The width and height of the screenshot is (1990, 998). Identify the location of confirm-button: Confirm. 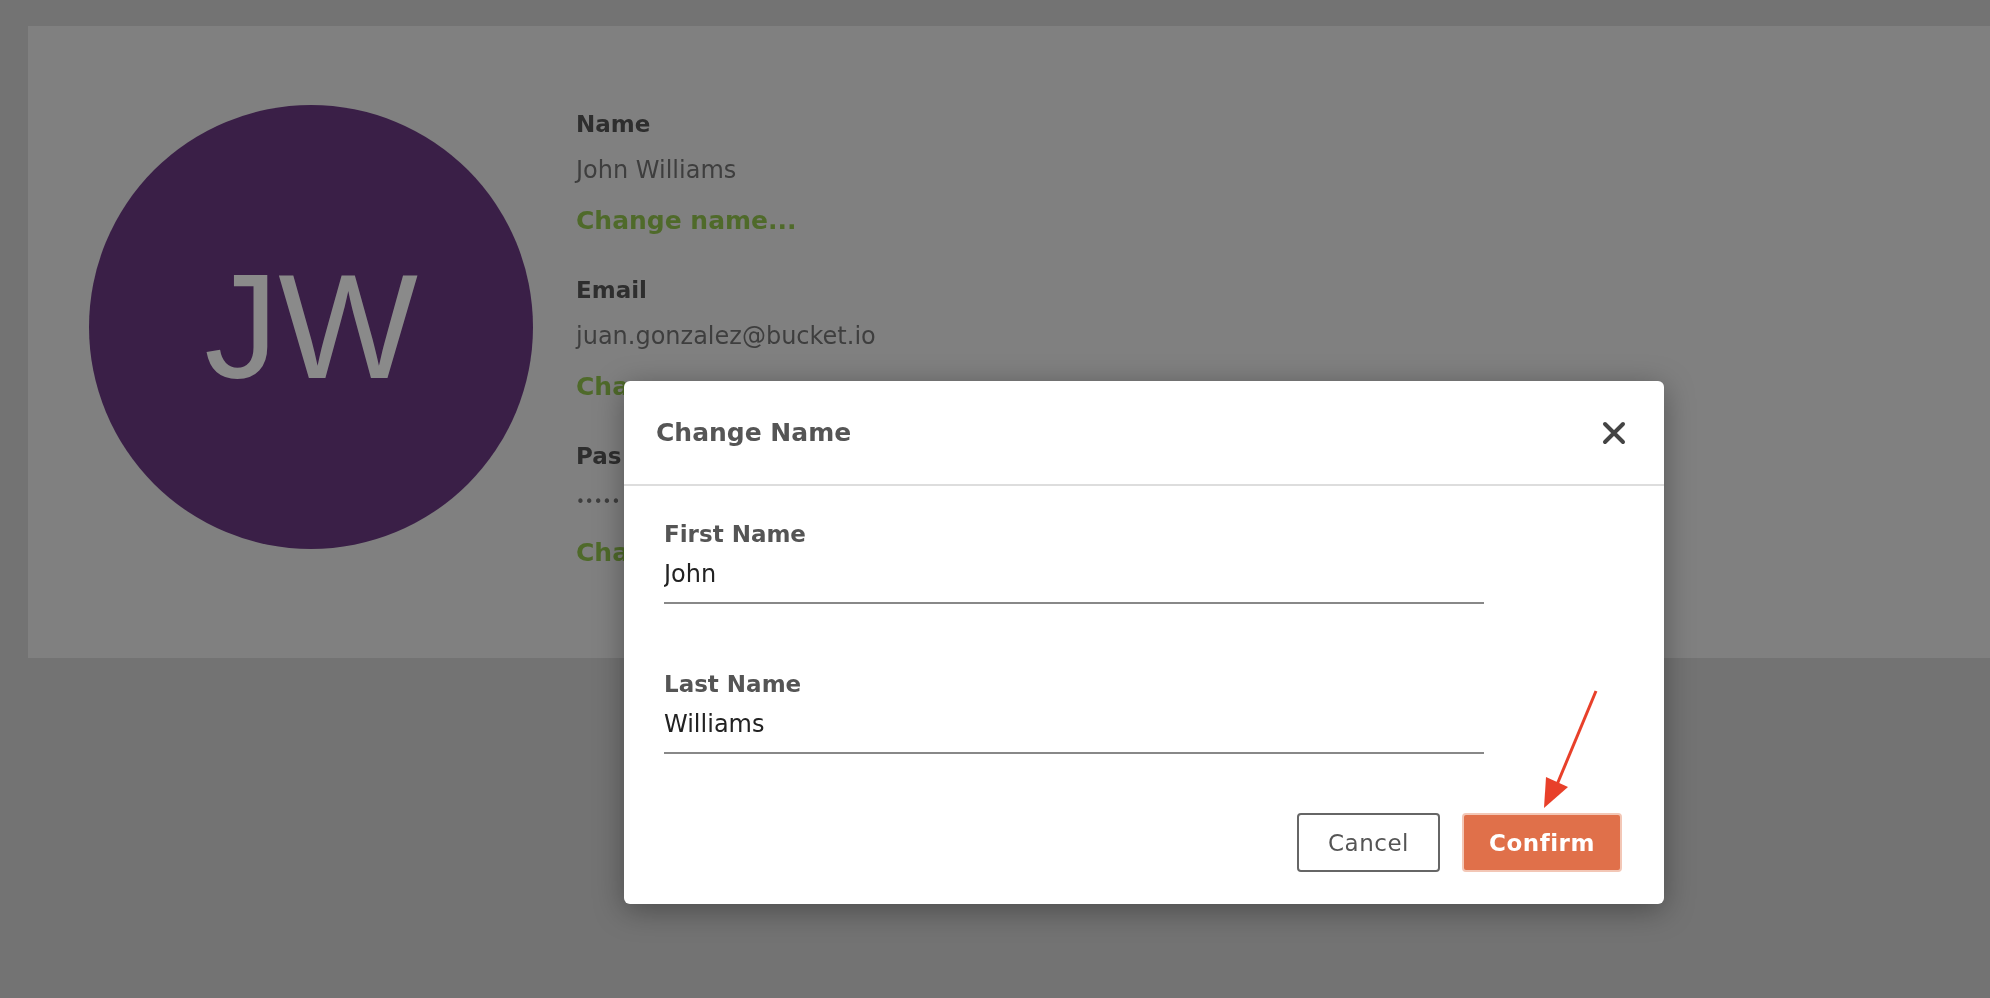
(1542, 842).